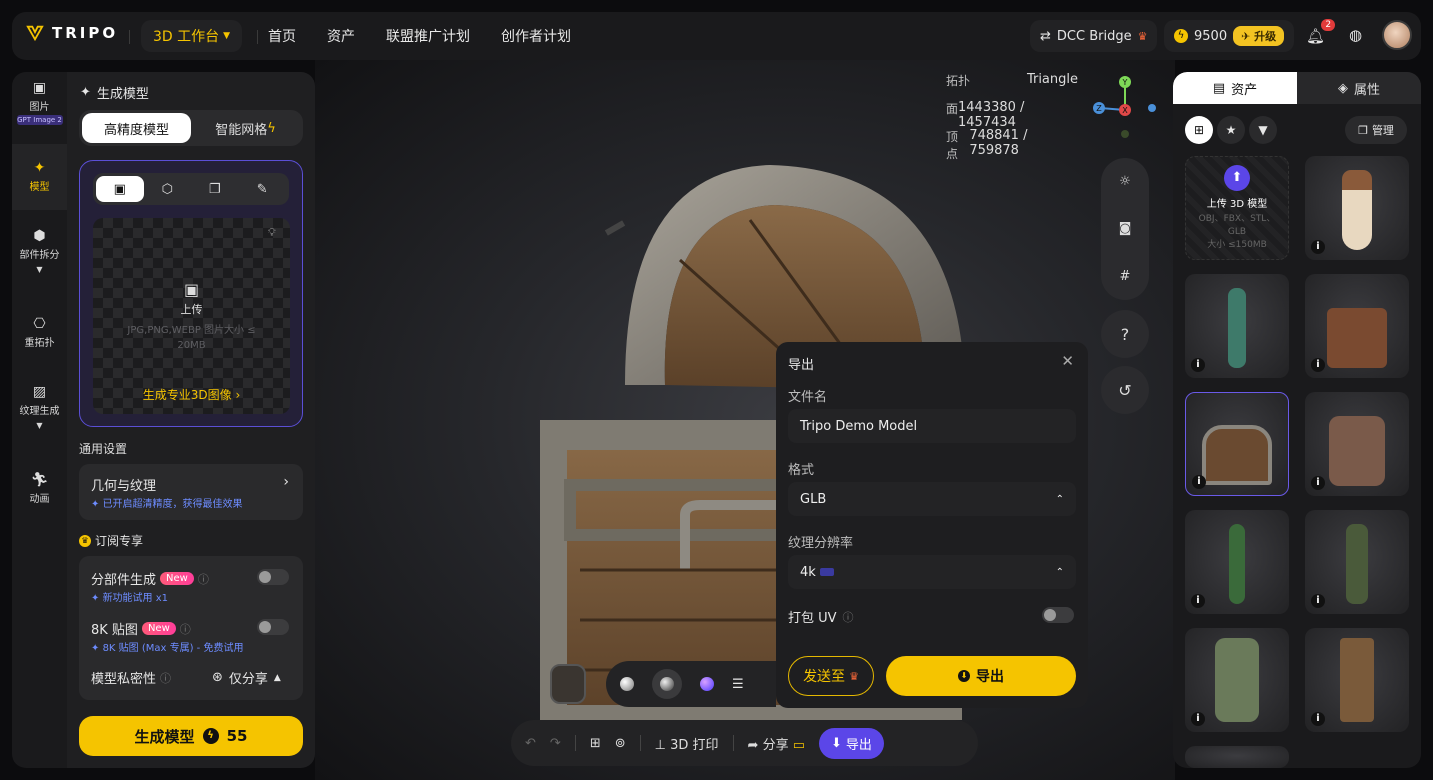 The width and height of the screenshot is (1433, 780). I want to click on redo-icon: ↷, so click(555, 743).